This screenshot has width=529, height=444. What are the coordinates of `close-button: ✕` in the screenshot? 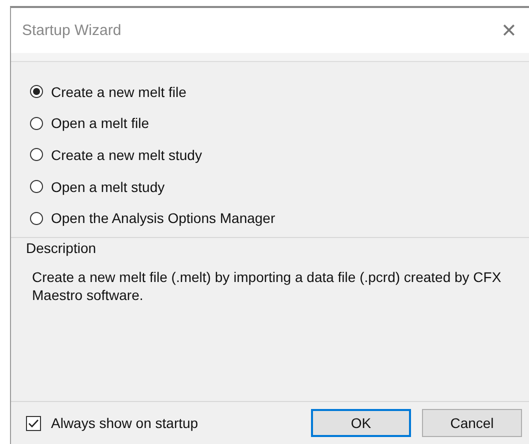 It's located at (509, 30).